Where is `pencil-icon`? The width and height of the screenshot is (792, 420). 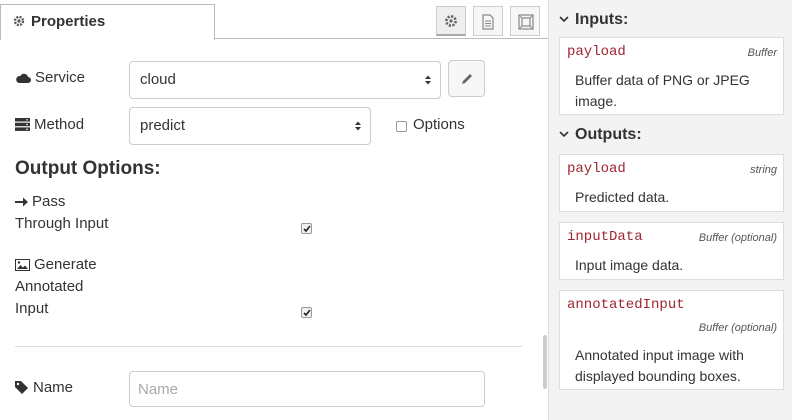 pencil-icon is located at coordinates (467, 79).